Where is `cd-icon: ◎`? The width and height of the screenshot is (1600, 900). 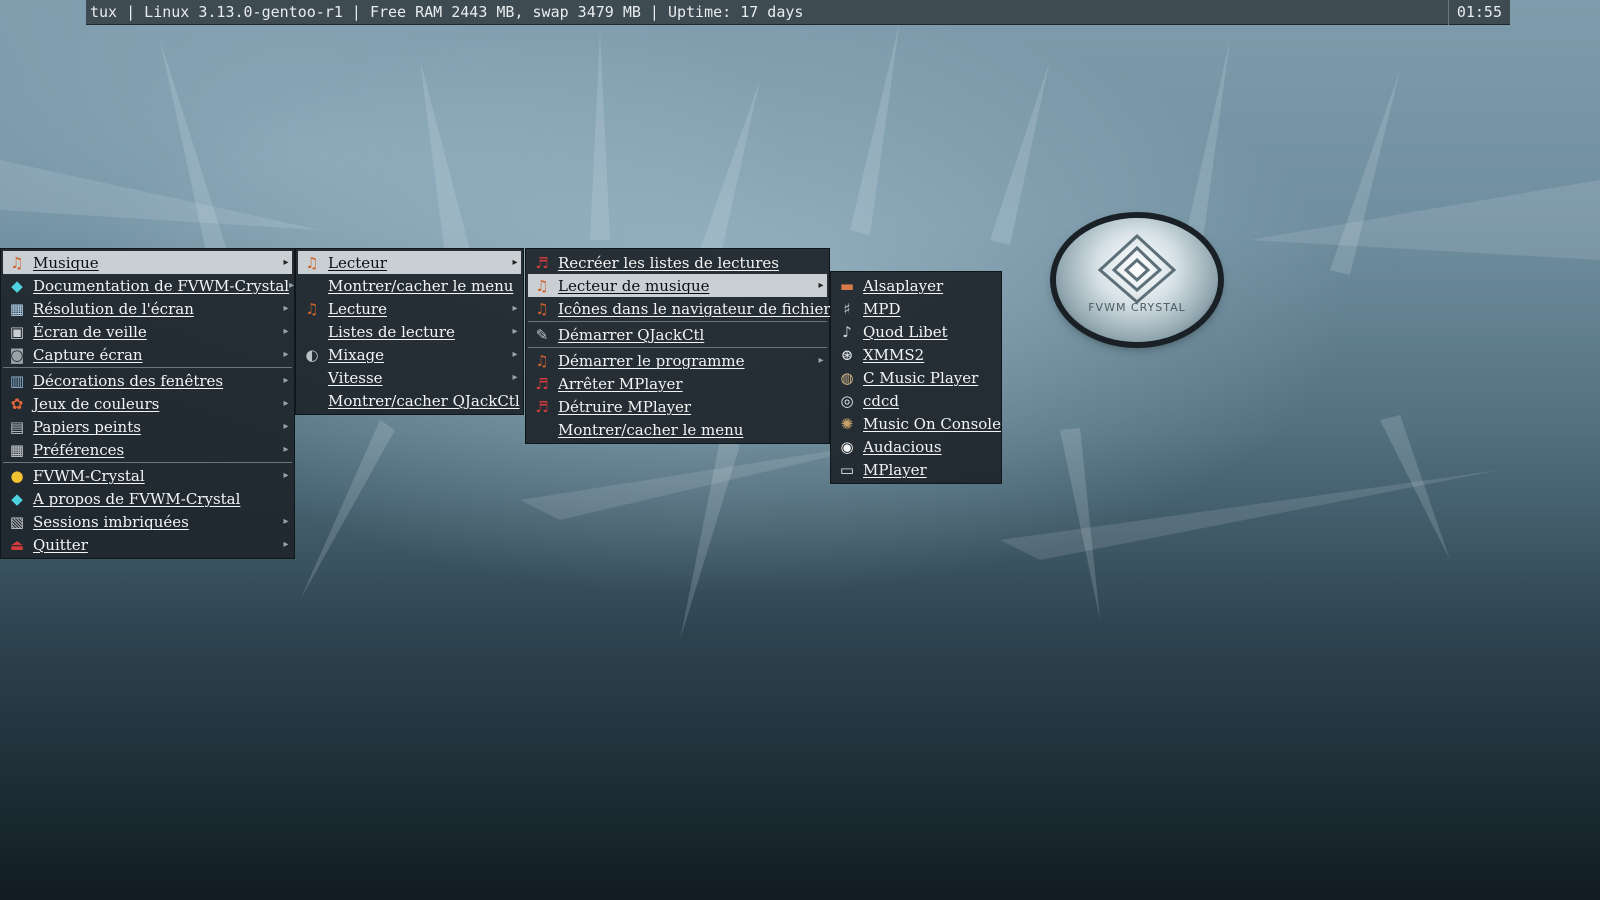 cd-icon: ◎ is located at coordinates (847, 400).